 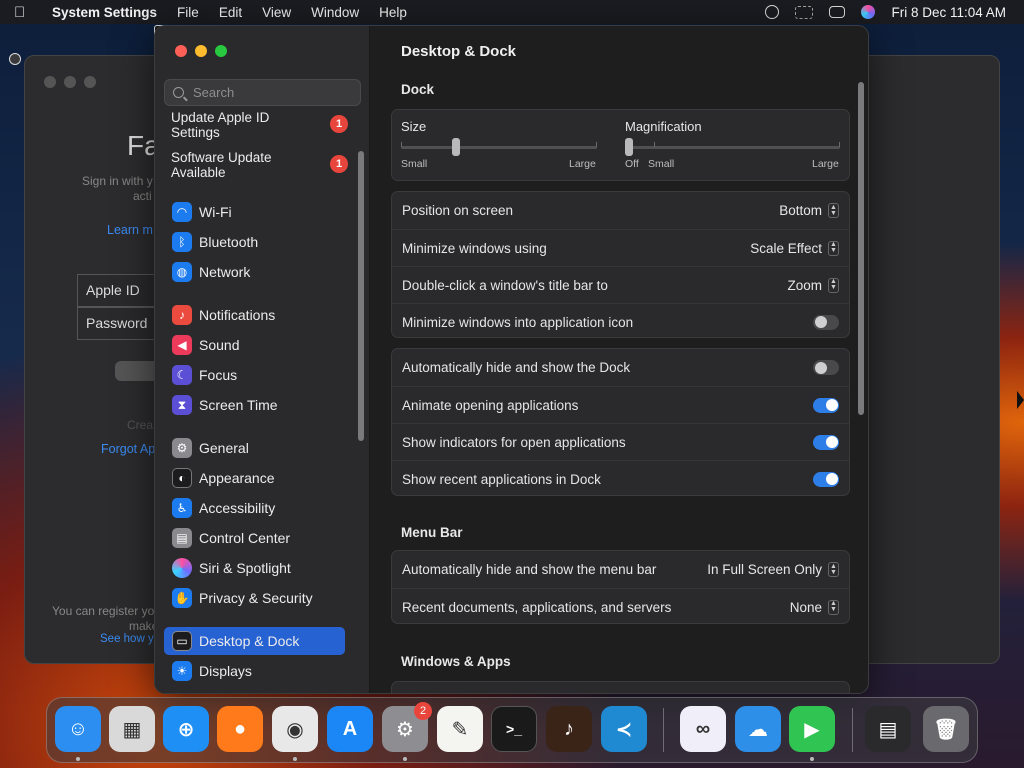 What do you see at coordinates (182, 242) in the screenshot?
I see `bluetooth-icon: ᛒ` at bounding box center [182, 242].